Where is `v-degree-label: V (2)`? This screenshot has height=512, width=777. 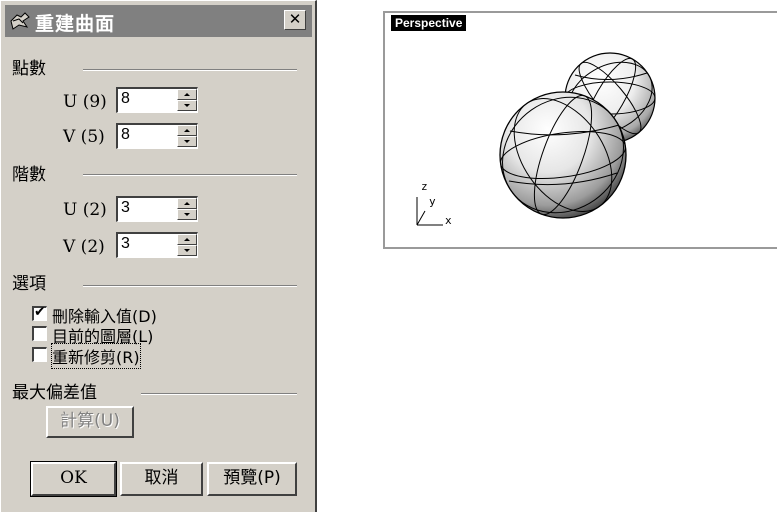 v-degree-label: V (2) is located at coordinates (84, 247).